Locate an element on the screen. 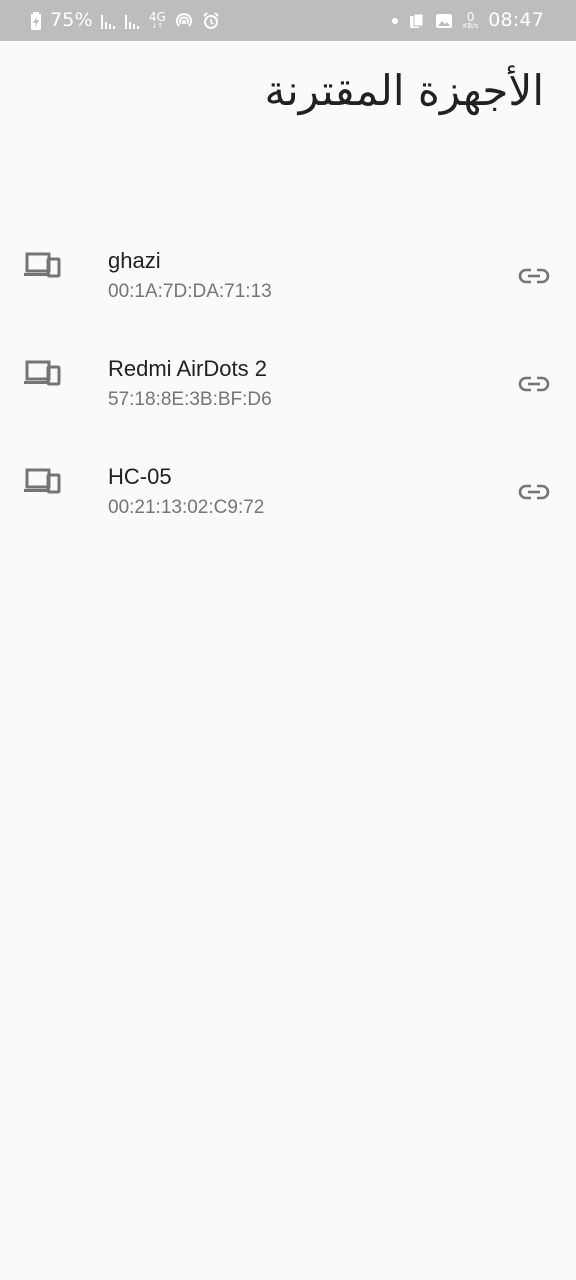  device-list-item: HC-05 00:21:13:02:C9:72 is located at coordinates (288, 494).